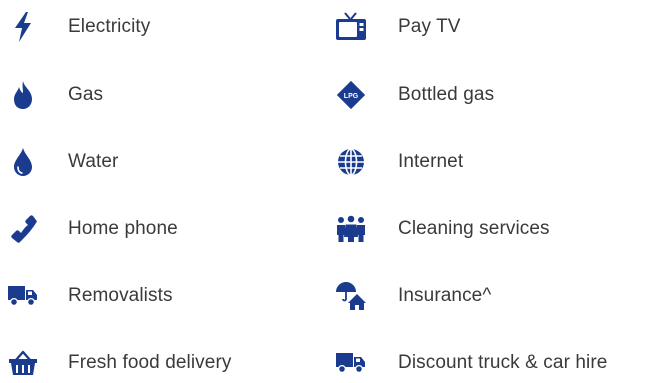  Describe the element at coordinates (54, 95) in the screenshot. I see `service-item-gas: Gas` at that location.